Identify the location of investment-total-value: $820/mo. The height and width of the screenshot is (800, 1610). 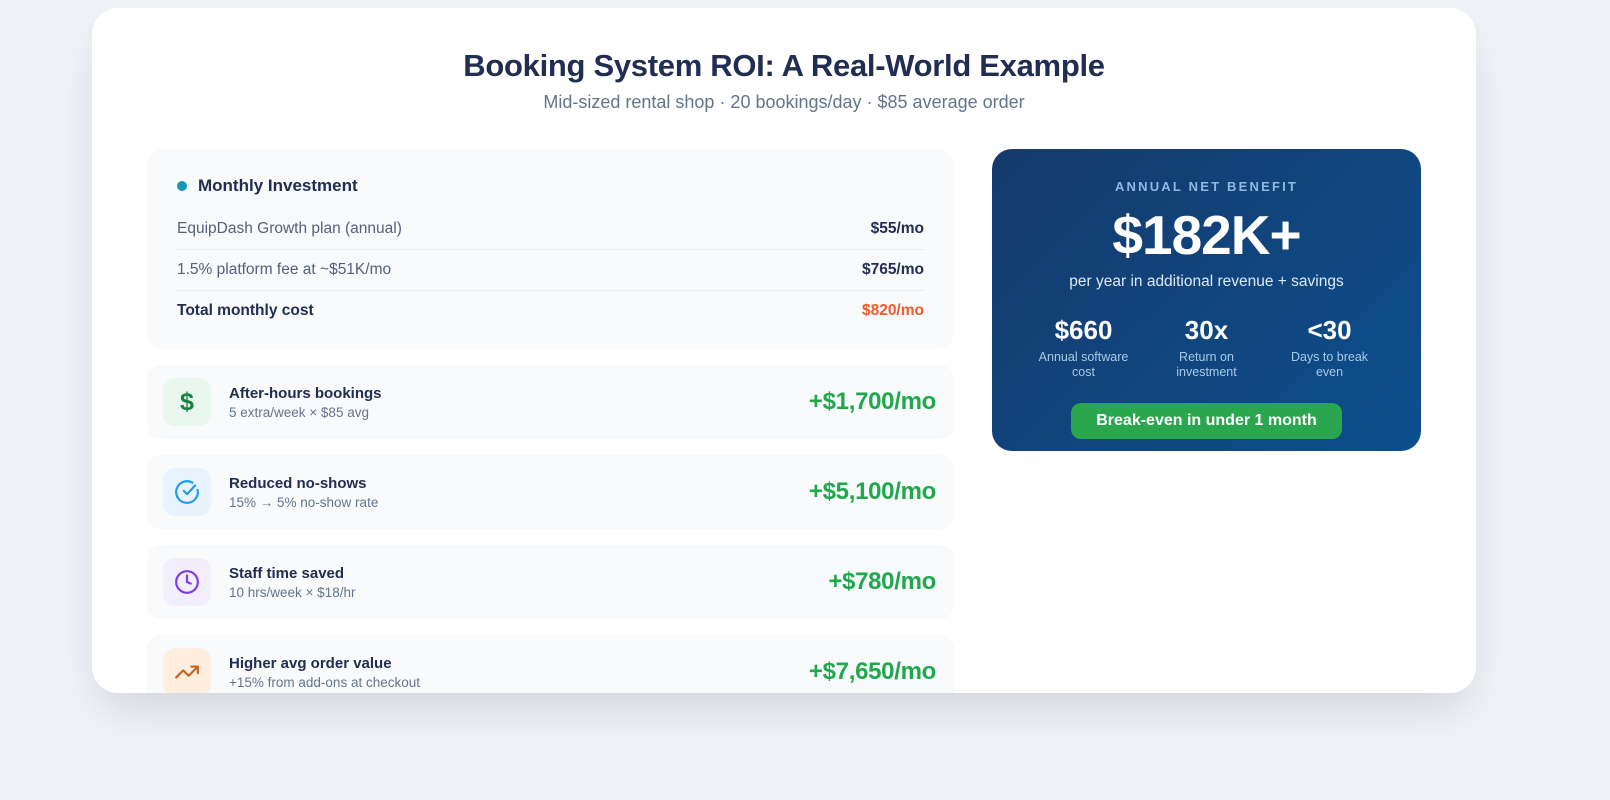
(892, 310).